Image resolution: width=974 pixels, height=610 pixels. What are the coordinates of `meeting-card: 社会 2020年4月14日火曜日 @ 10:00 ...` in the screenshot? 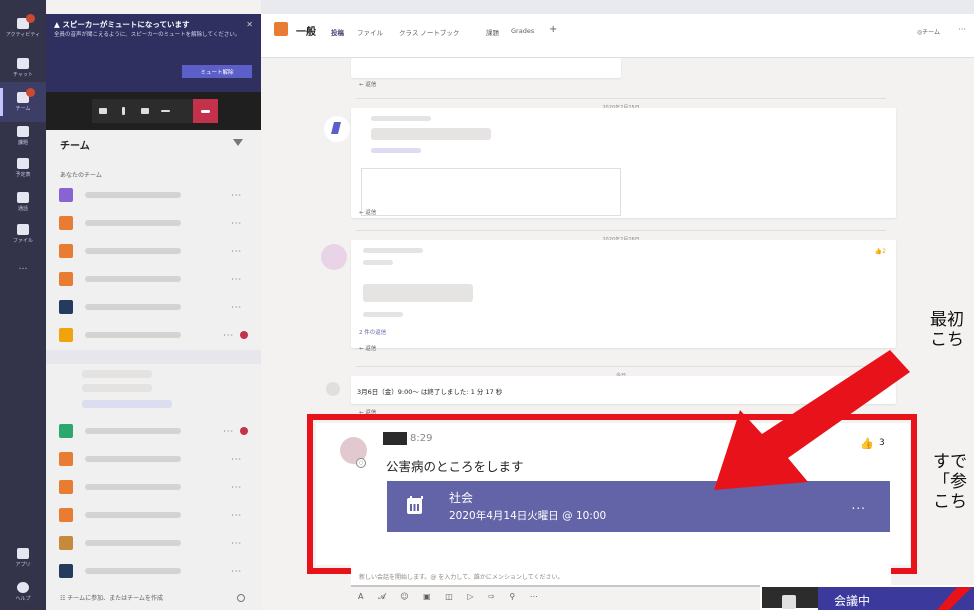 It's located at (638, 506).